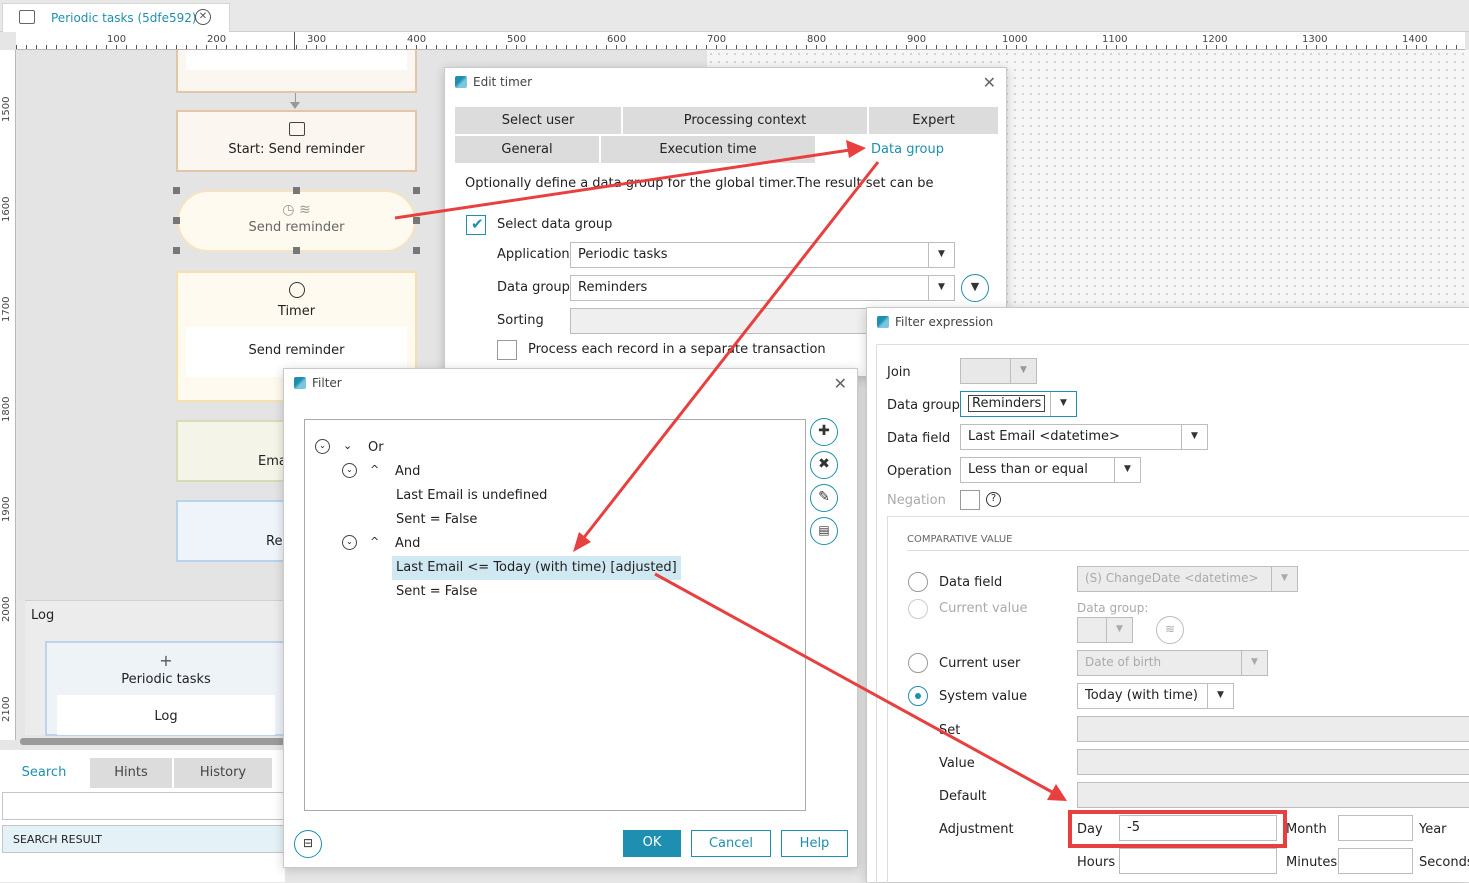  Describe the element at coordinates (622, 184) in the screenshot. I see `arrow-node-to-data-group-tab` at that location.